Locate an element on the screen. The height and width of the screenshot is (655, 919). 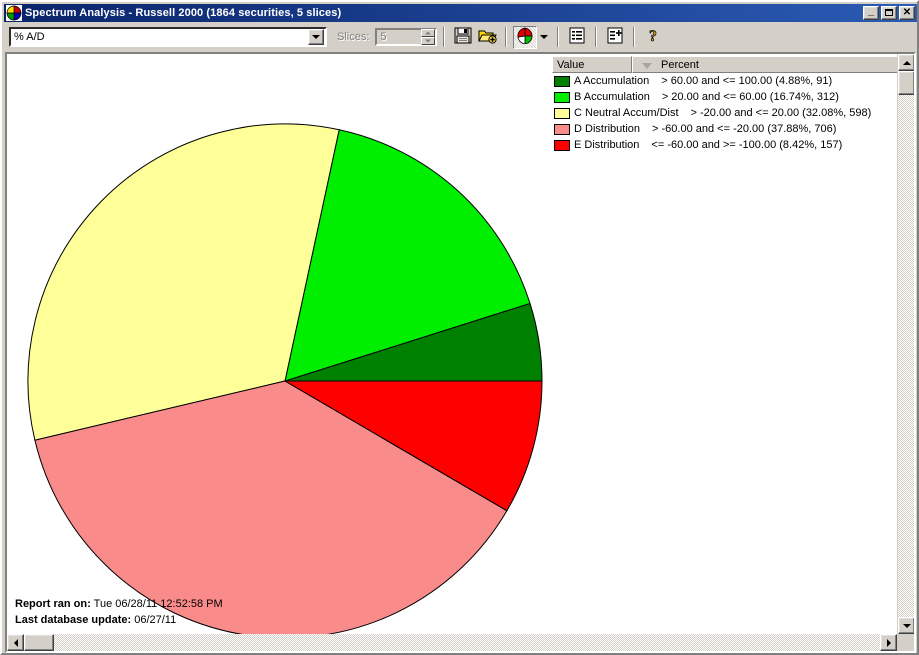
legend-item-name: E Distribution is located at coordinates (607, 145).